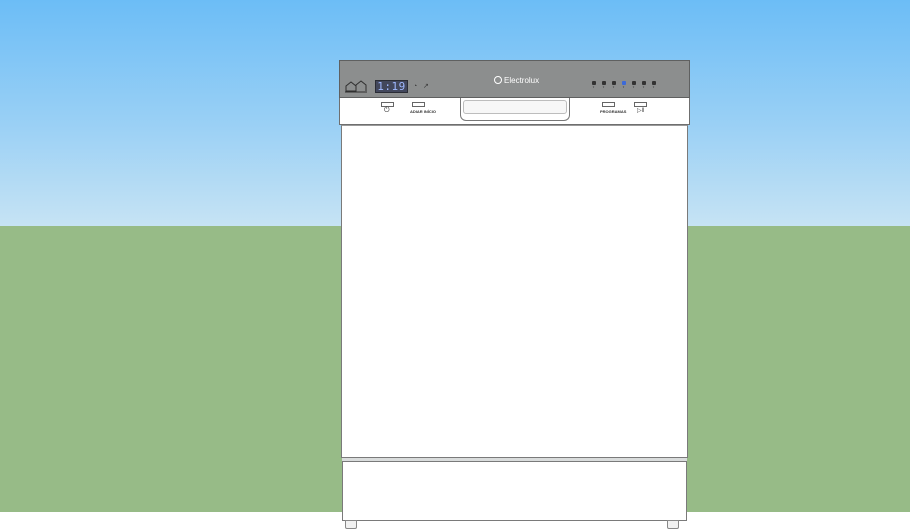  I want to click on intensive-icon: ▾, so click(623, 85).